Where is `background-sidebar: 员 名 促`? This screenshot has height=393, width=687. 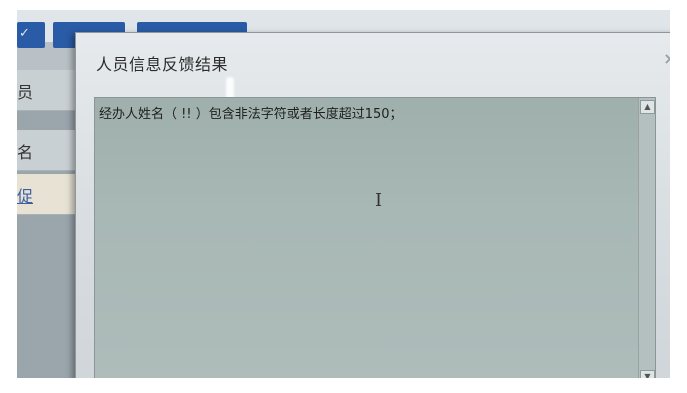
background-sidebar: 员 名 促 is located at coordinates (48, 224).